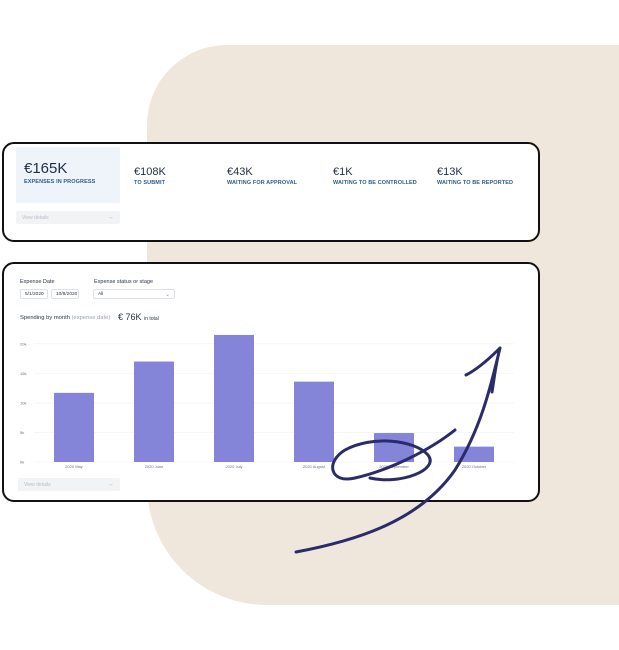 The image size is (619, 650). What do you see at coordinates (475, 176) in the screenshot?
I see `kpi-waiting-to-be-reported: €13K WAITING TO BE REPORTED` at bounding box center [475, 176].